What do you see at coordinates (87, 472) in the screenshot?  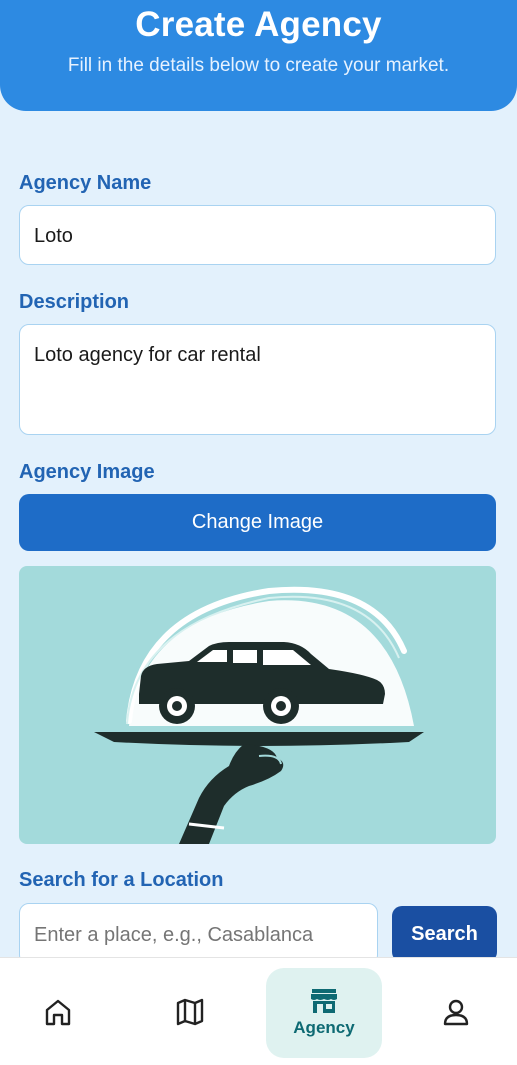 I see `agency-image-label: Agency Image` at bounding box center [87, 472].